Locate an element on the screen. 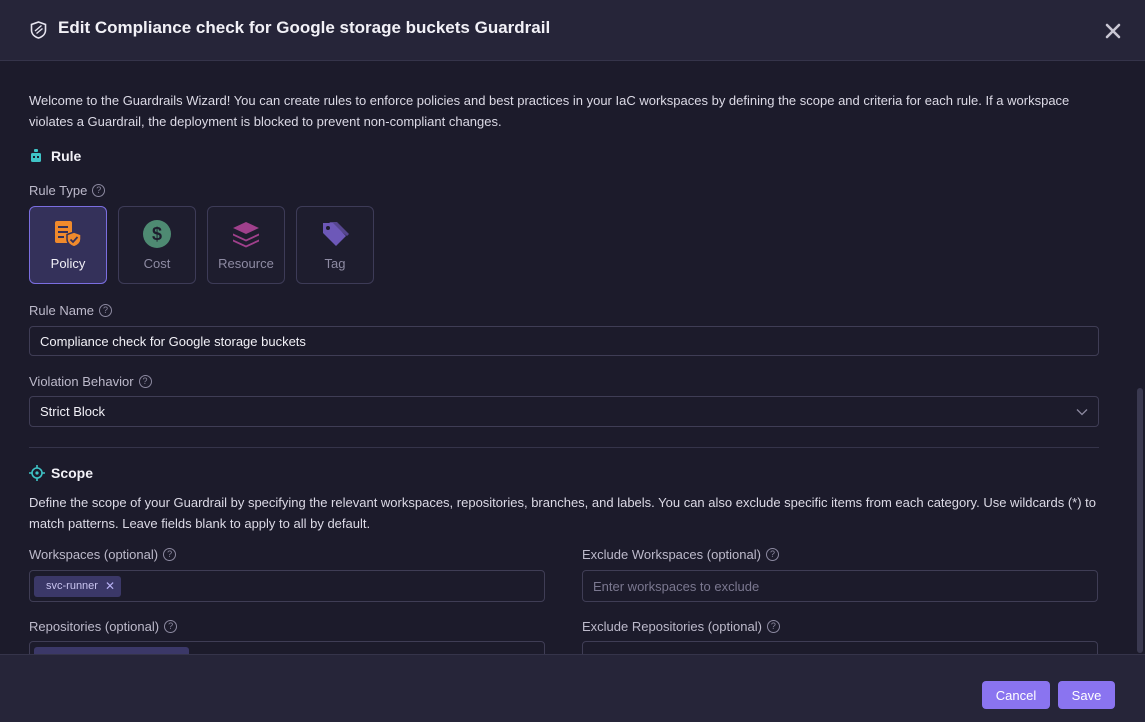 Image resolution: width=1145 pixels, height=722 pixels. violation-behavior-value: Strict Block is located at coordinates (73, 411).